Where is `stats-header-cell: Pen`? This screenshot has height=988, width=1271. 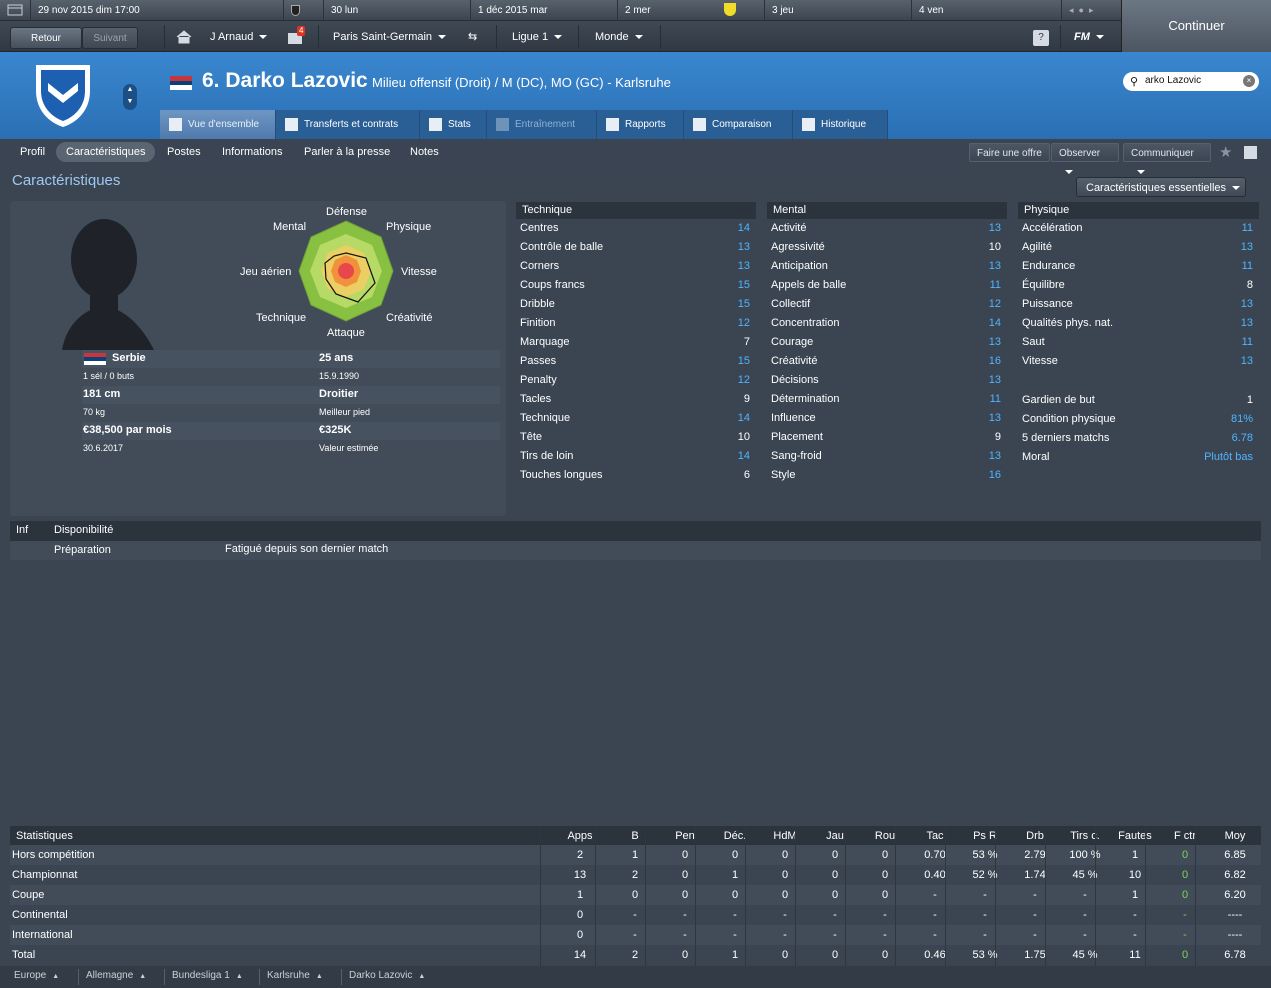
stats-header-cell: Pen is located at coordinates (685, 836).